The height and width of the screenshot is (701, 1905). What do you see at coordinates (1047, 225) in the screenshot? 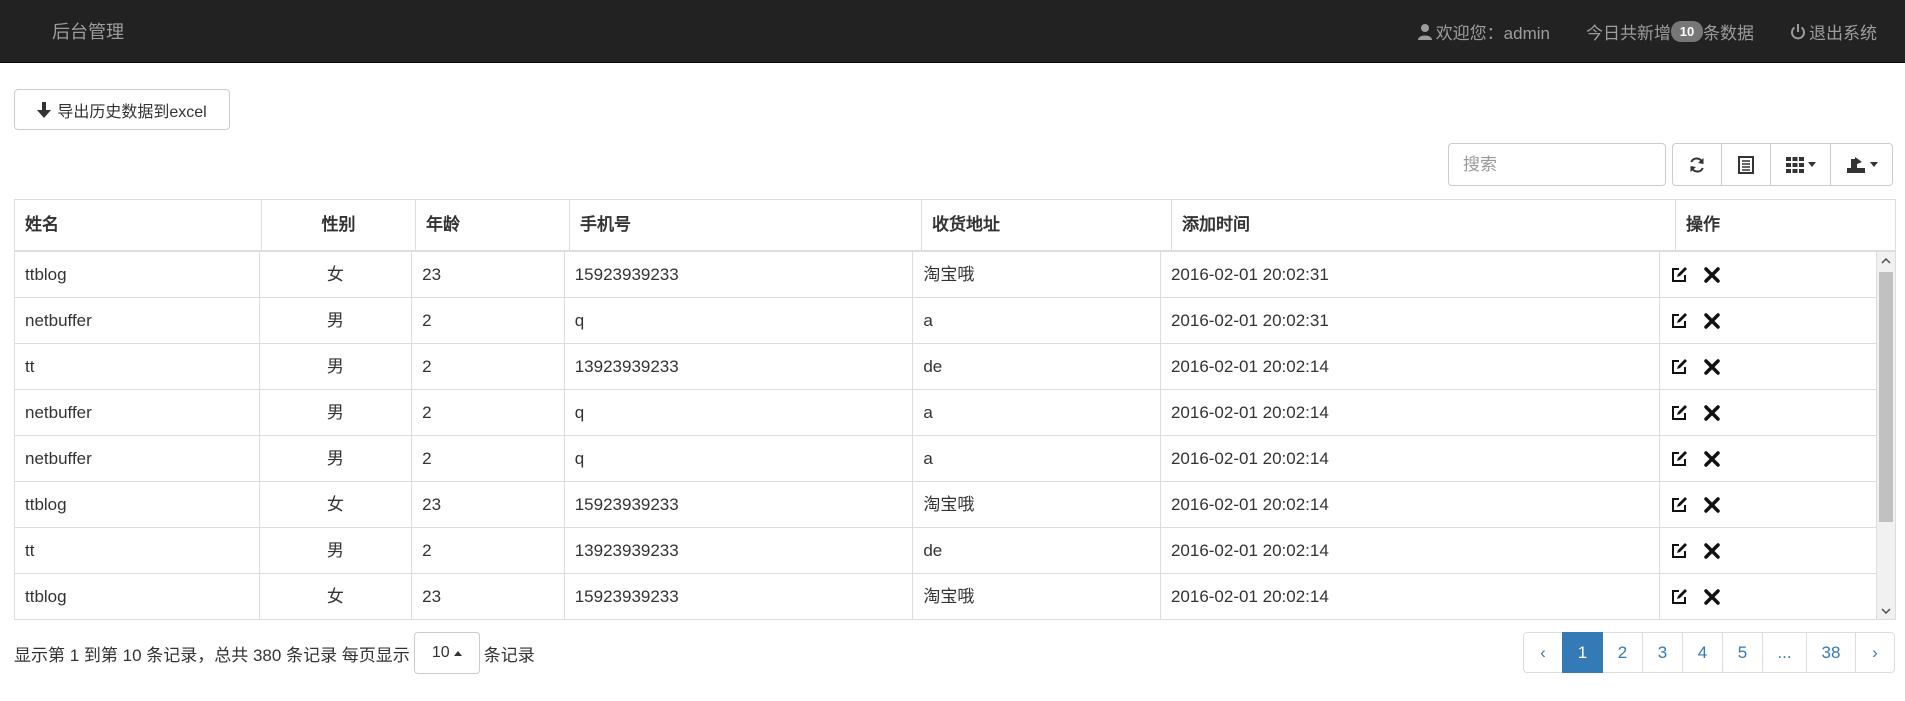
I see `column-header-address: 收货地址` at bounding box center [1047, 225].